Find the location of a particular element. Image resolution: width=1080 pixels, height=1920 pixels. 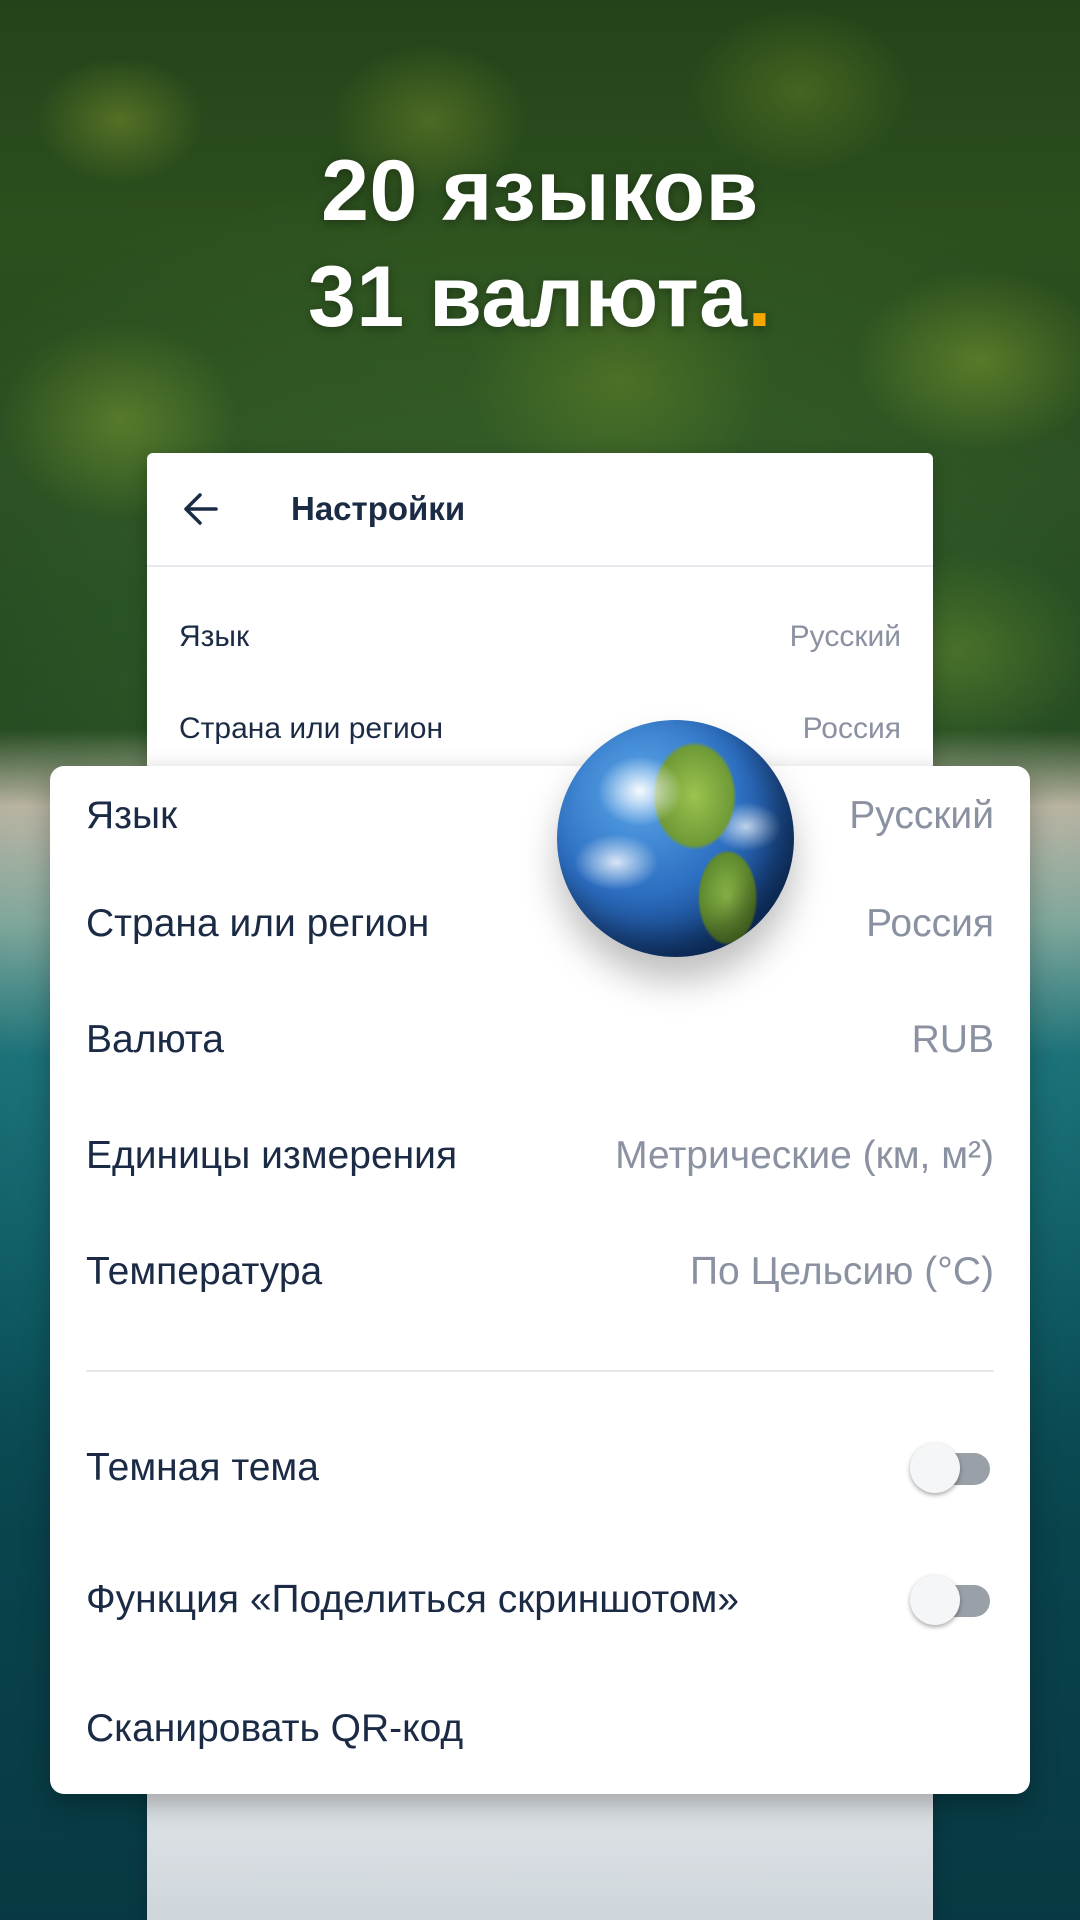

row-value: RUB is located at coordinates (952, 1039).